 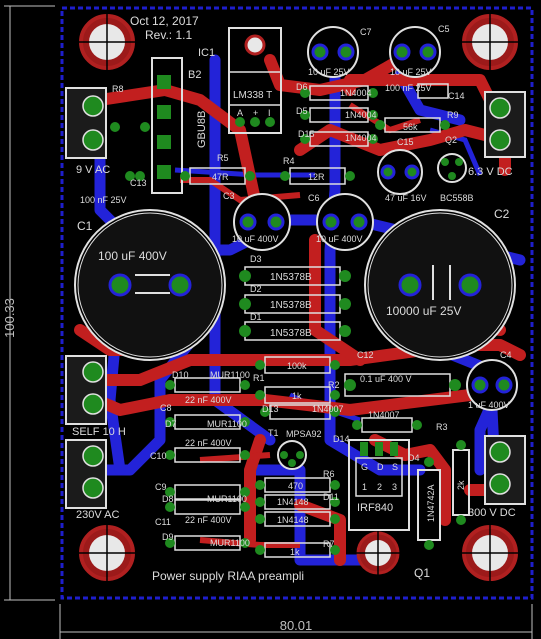 I want to click on label-d9: D9, so click(x=168, y=537).